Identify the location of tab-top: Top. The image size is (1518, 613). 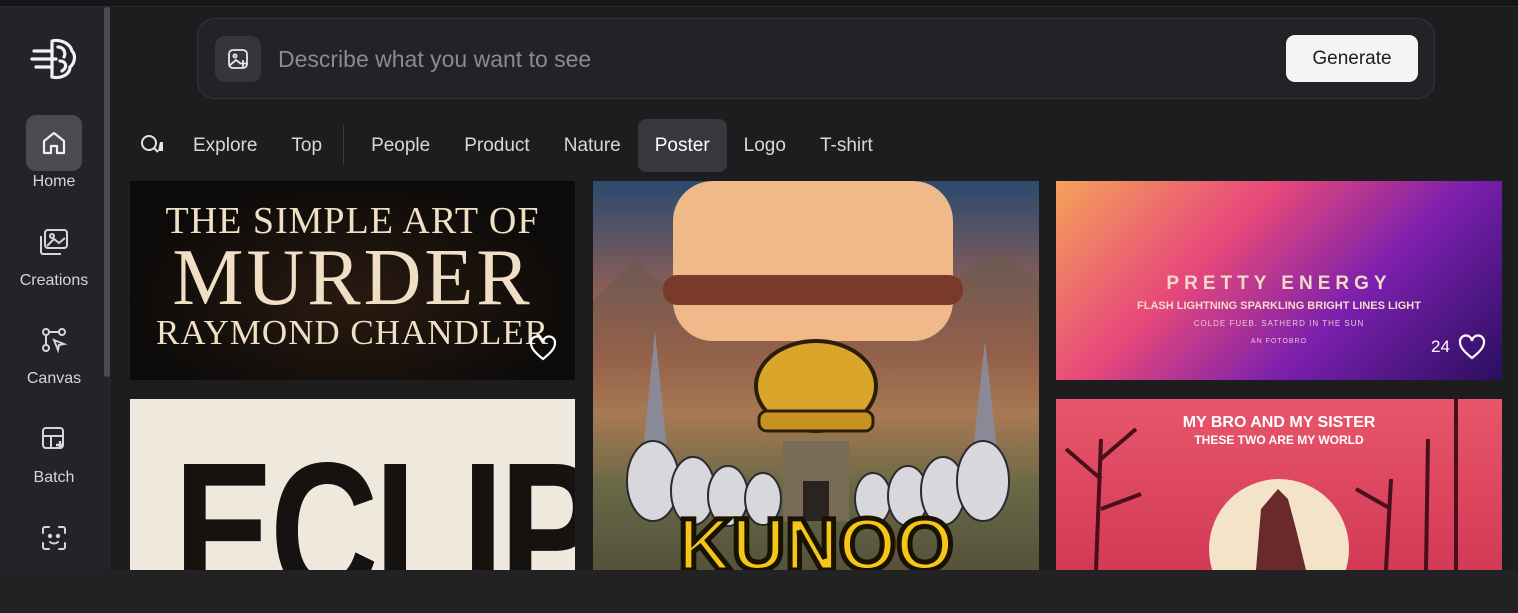
(306, 145).